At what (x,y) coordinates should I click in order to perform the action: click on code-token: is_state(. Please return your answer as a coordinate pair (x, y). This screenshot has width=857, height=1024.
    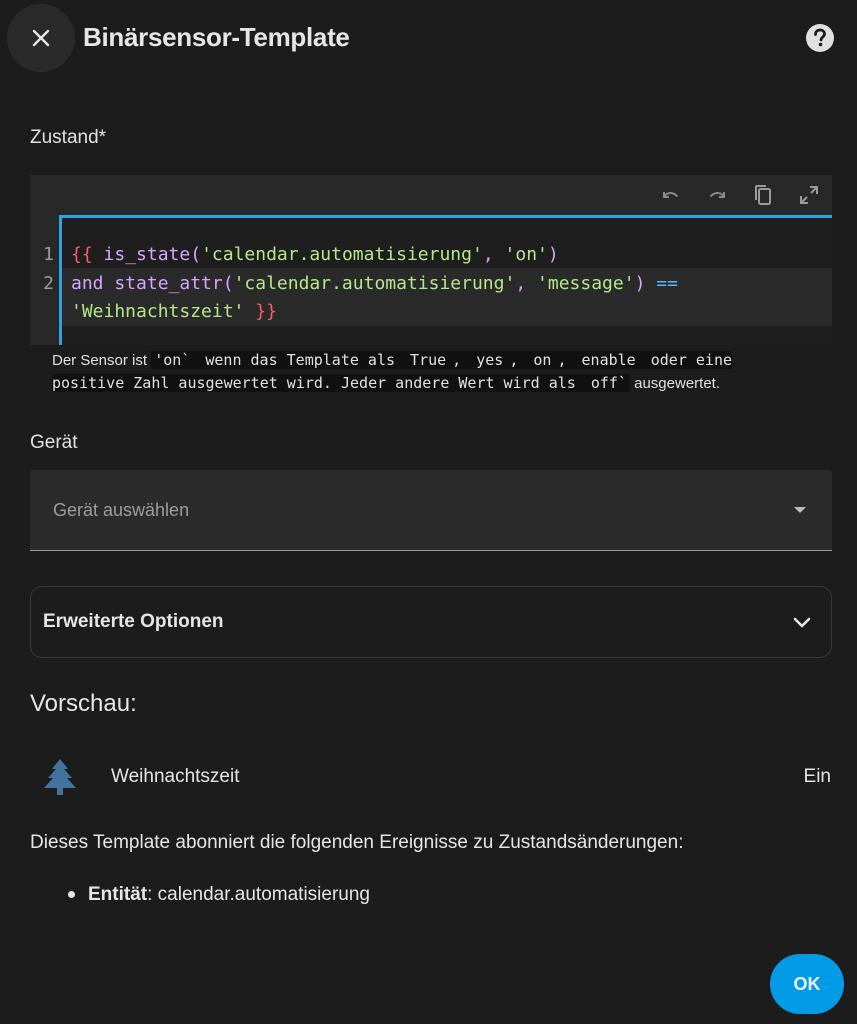
    Looking at the image, I should click on (147, 254).